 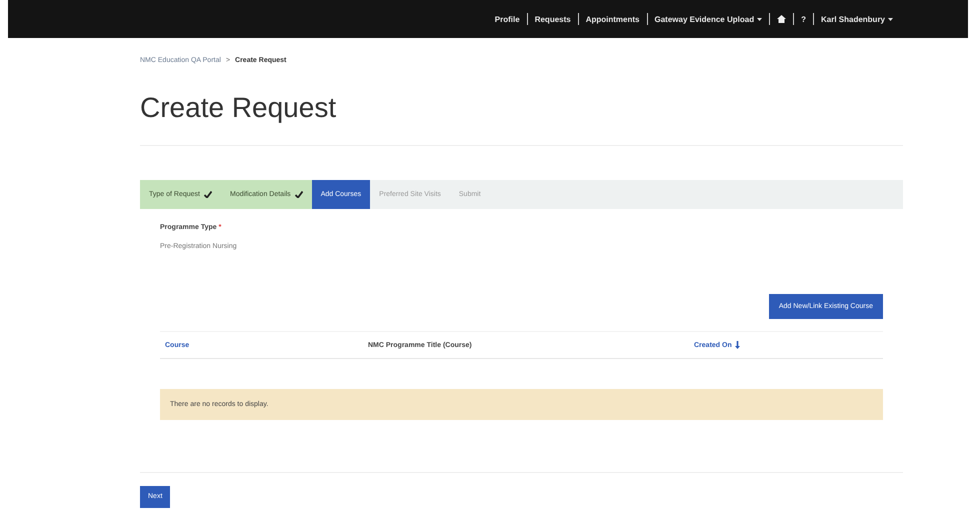 What do you see at coordinates (239, 108) in the screenshot?
I see `page-title: Create Request` at bounding box center [239, 108].